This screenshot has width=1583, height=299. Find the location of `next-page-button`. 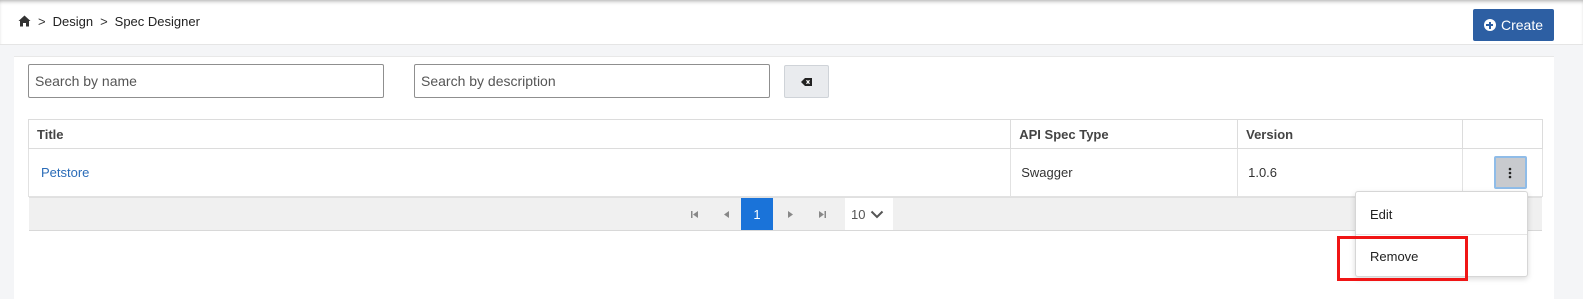

next-page-button is located at coordinates (790, 214).